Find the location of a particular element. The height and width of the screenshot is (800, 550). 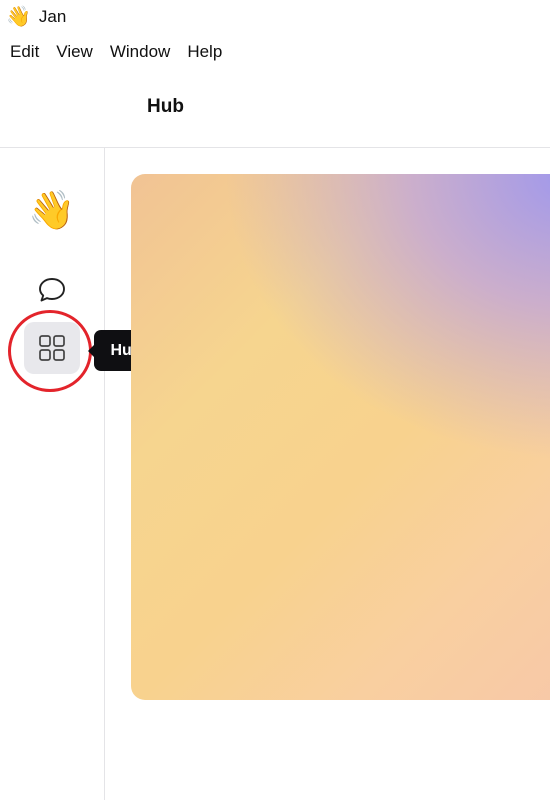

menu-edit: Edit is located at coordinates (24, 52).